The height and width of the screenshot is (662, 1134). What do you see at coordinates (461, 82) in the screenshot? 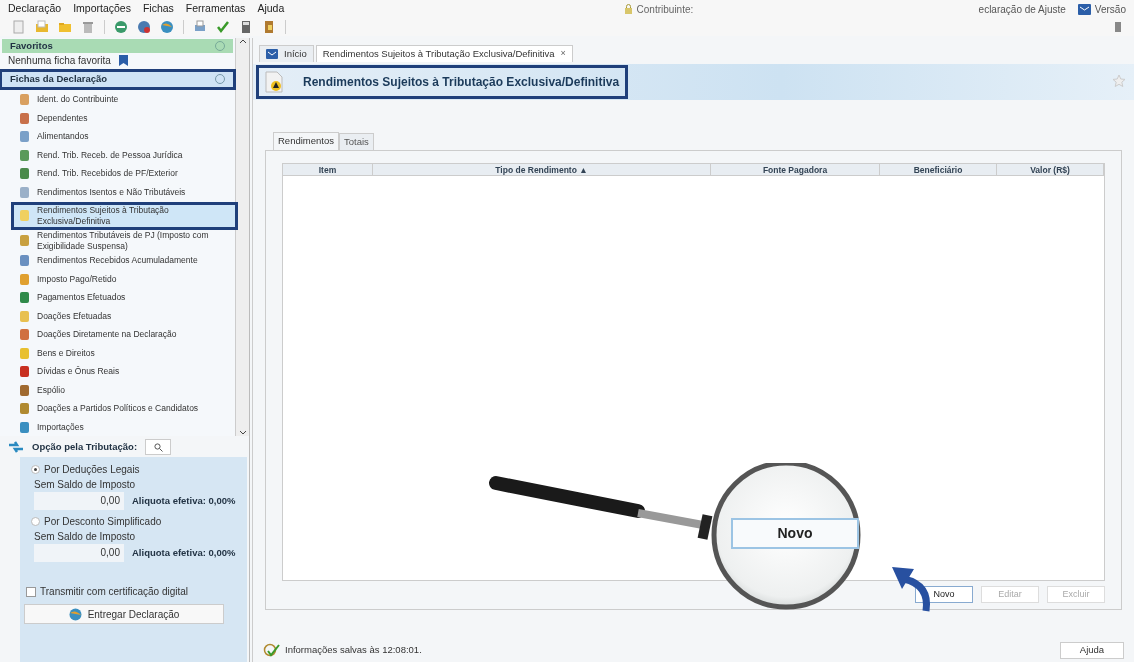
I see `page-title: Rendimentos Sujeitos à Tributação Exclusiva/Definitiva` at bounding box center [461, 82].